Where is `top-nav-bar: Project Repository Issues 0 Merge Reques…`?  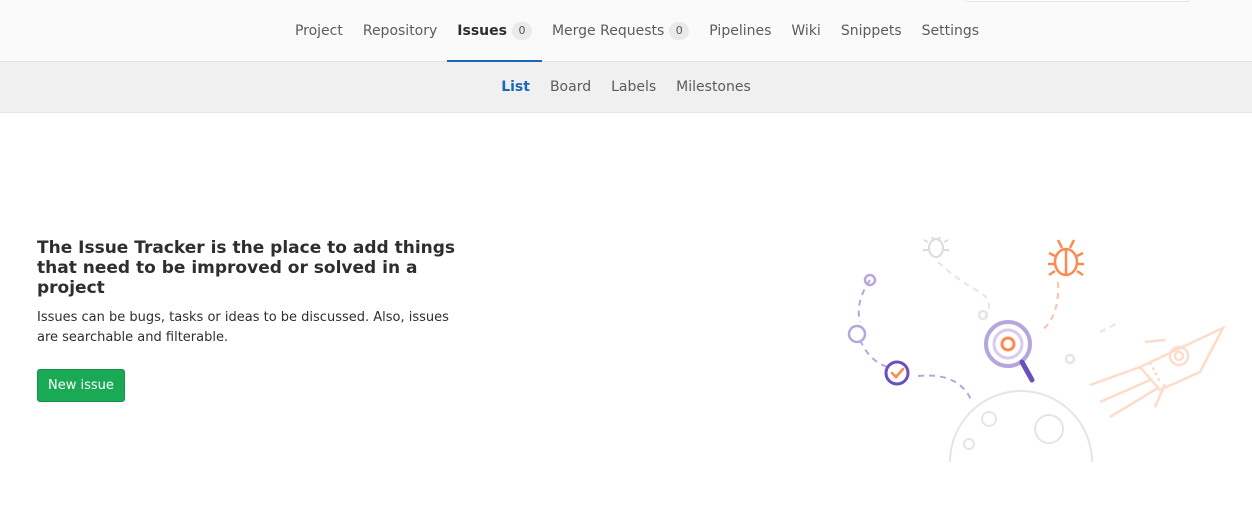
top-nav-bar: Project Repository Issues 0 Merge Reques… is located at coordinates (626, 31).